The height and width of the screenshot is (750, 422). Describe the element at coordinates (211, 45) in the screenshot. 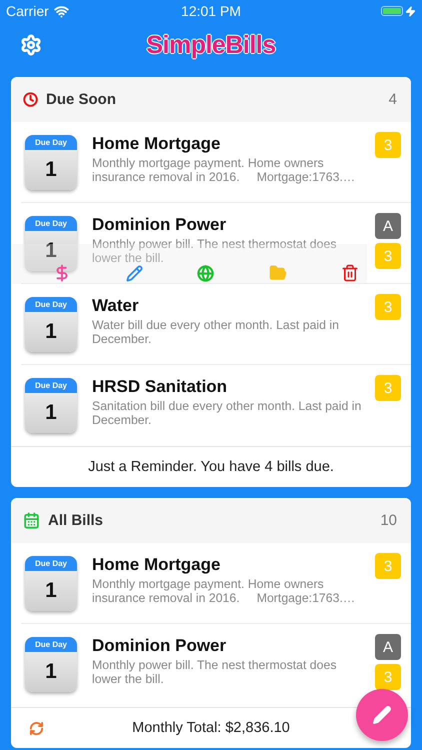

I see `app-logo: SimpleBills` at that location.